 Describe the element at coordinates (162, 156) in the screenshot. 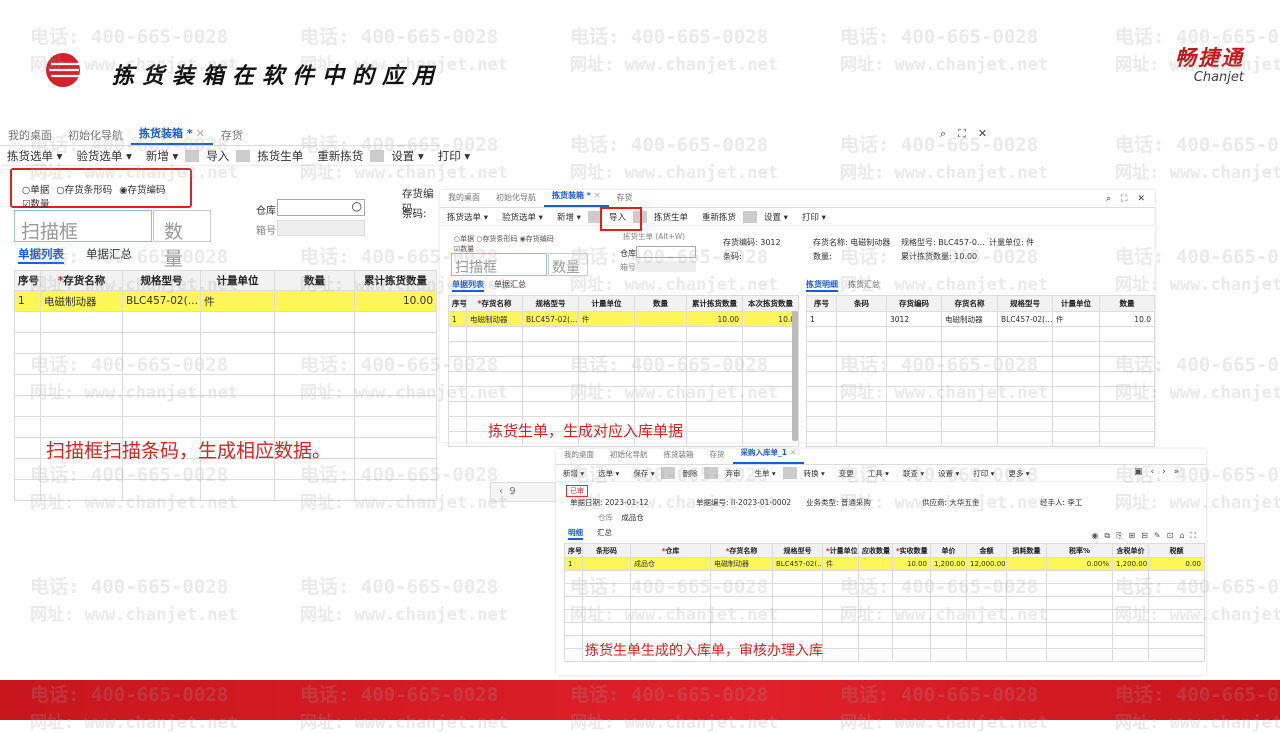

I see `toolbar-item-2: 新增 ▾` at that location.